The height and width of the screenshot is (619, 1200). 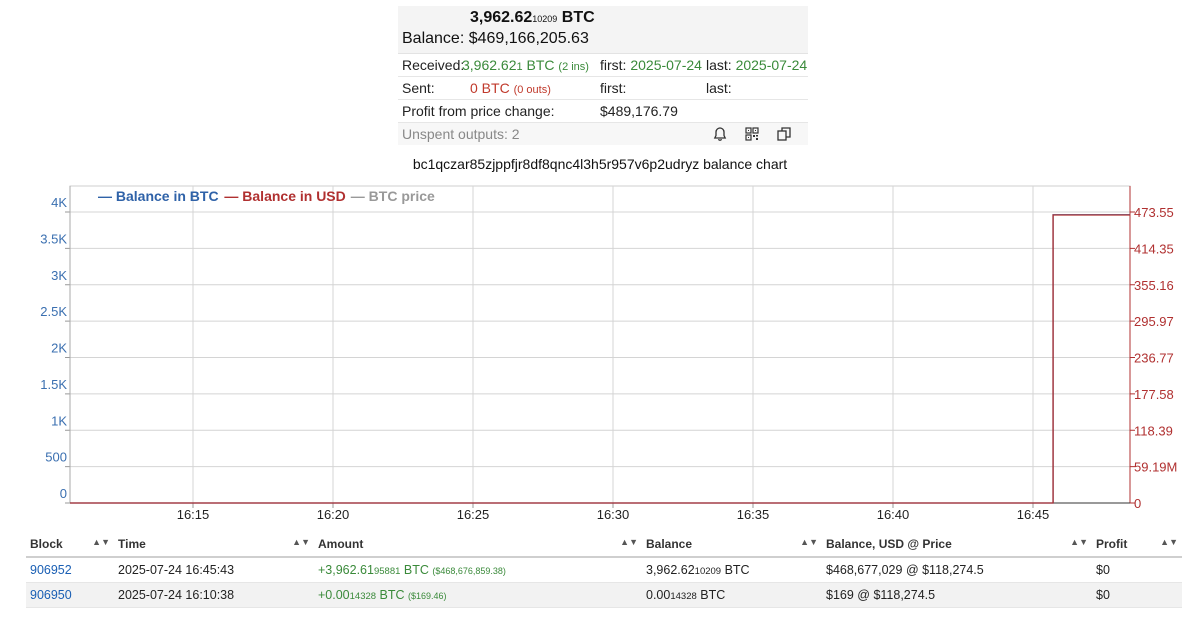 I want to click on legend-item: — Balance in BTC, so click(x=158, y=196).